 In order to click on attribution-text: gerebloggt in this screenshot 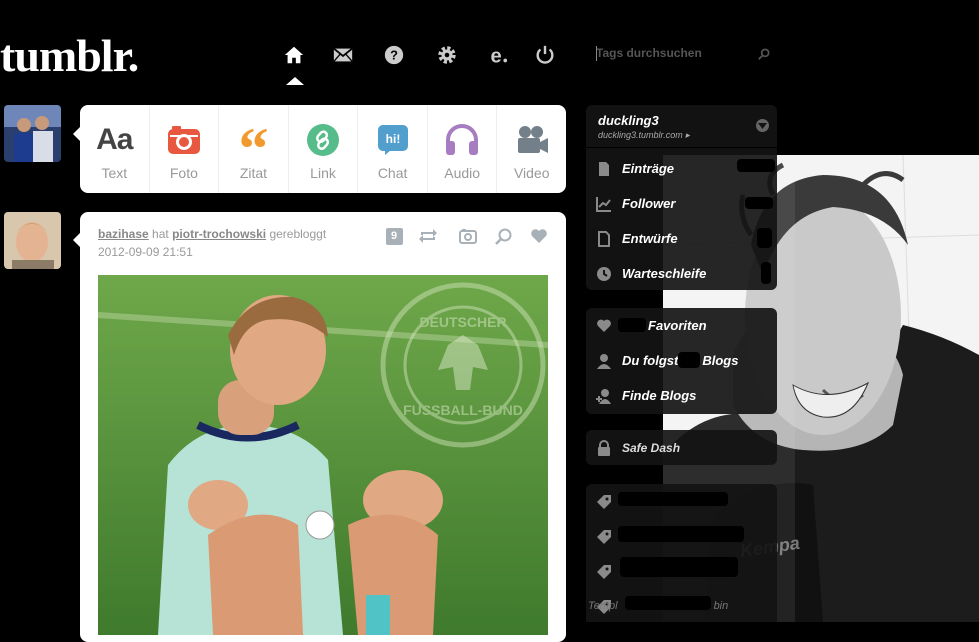, I will do `click(298, 234)`.